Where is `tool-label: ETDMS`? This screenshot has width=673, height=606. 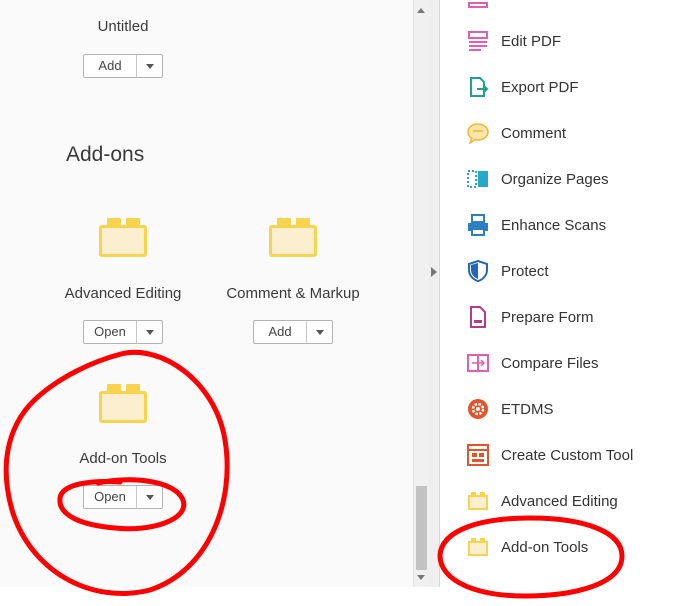
tool-label: ETDMS is located at coordinates (527, 409).